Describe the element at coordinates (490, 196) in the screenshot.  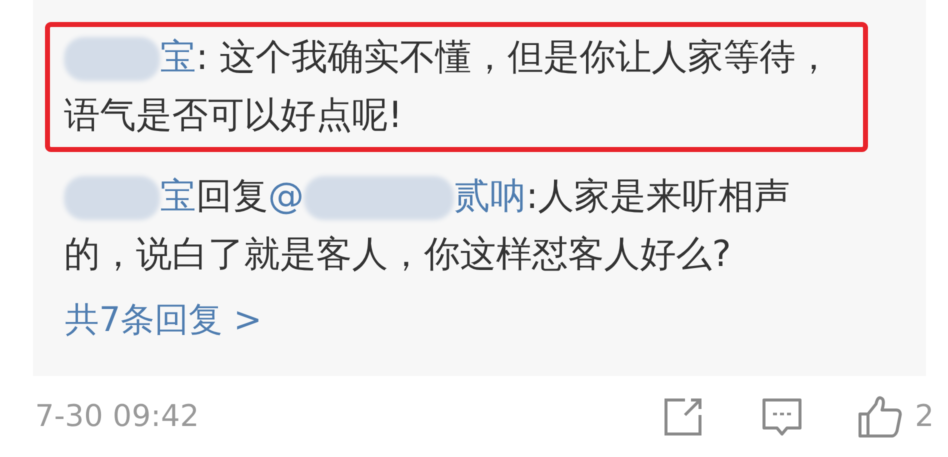
I see `mention-link: 贰呐` at that location.